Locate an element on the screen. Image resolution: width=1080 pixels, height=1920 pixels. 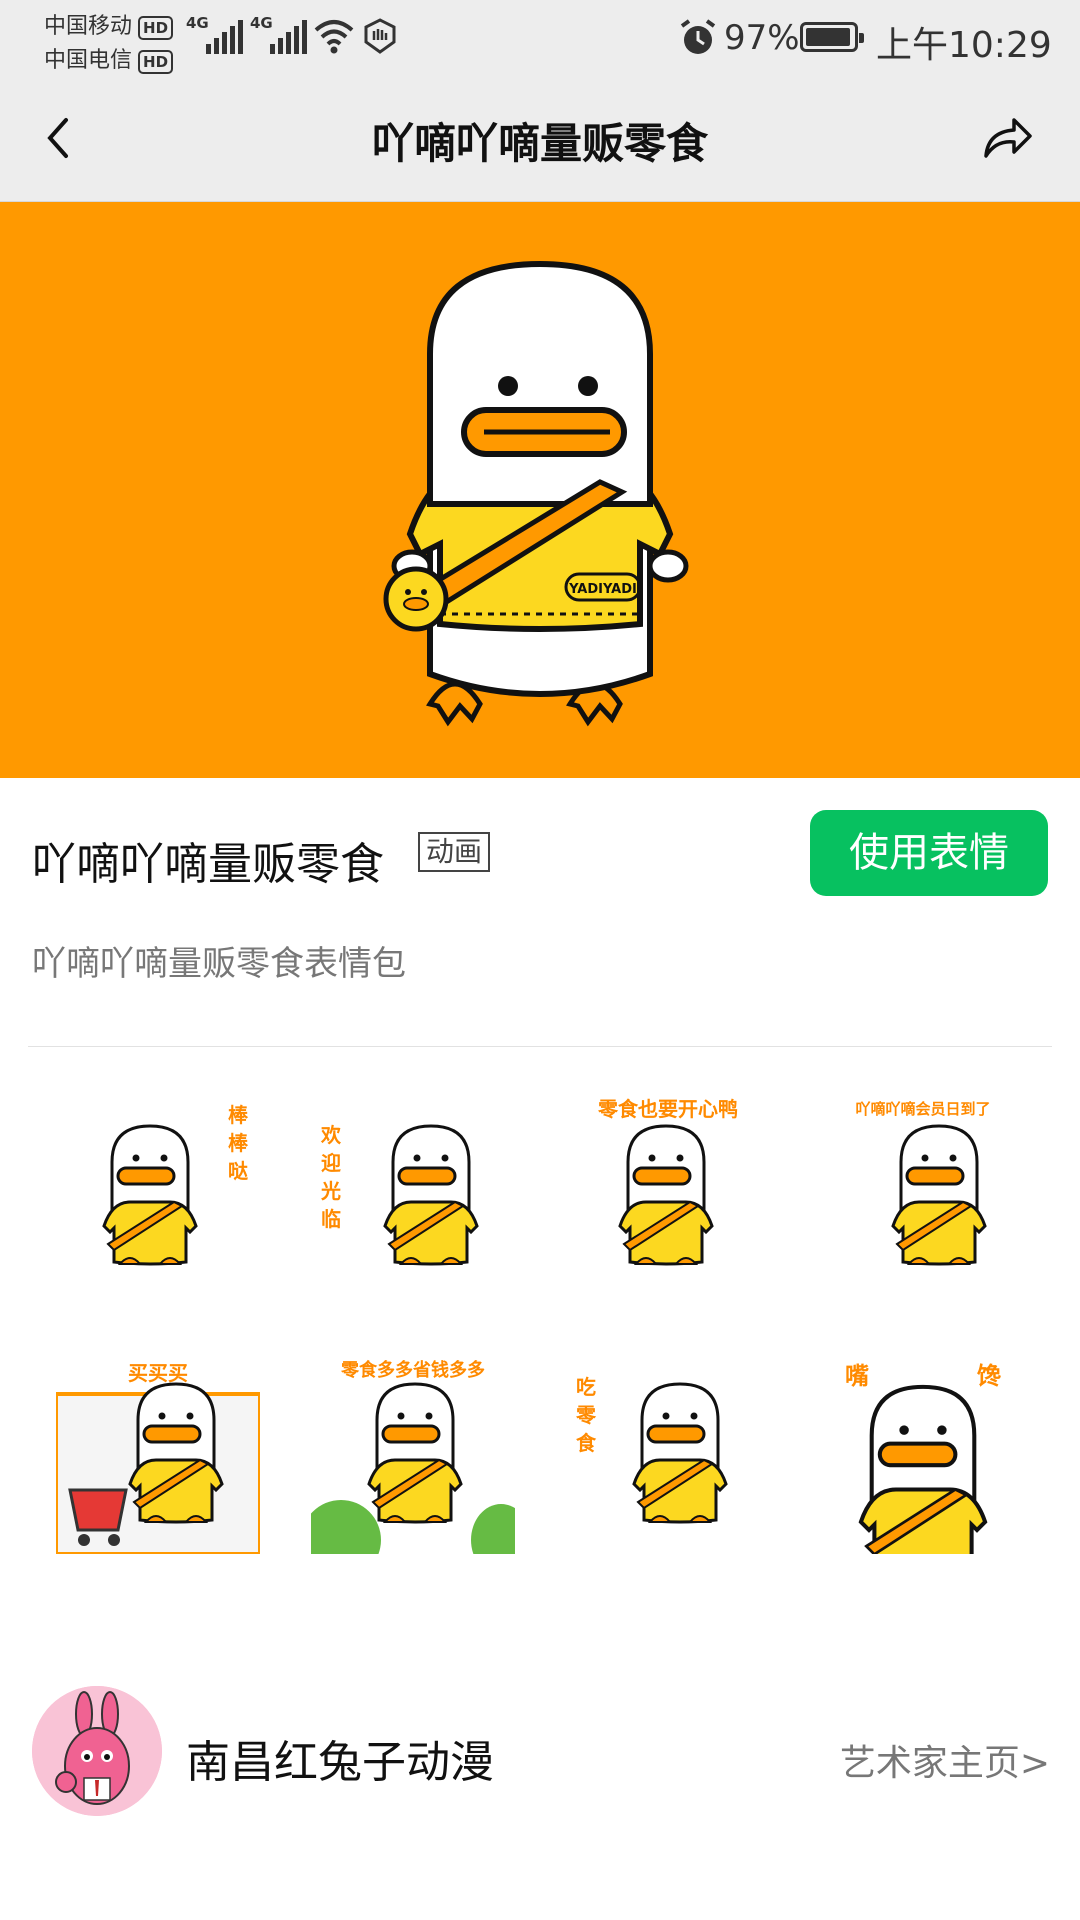
status-bar: 中国移动 HD 中国电信 HD 4G 4G 97% 上午10:29 is located at coordinates (540, 40).